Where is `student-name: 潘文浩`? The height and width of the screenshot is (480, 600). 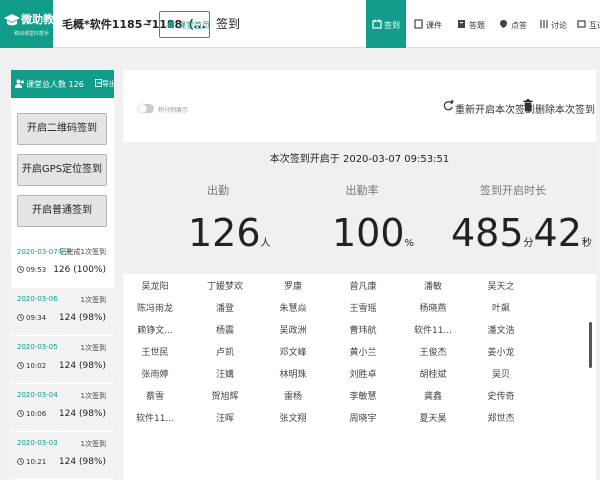
student-name: 潘文浩 is located at coordinates (501, 331).